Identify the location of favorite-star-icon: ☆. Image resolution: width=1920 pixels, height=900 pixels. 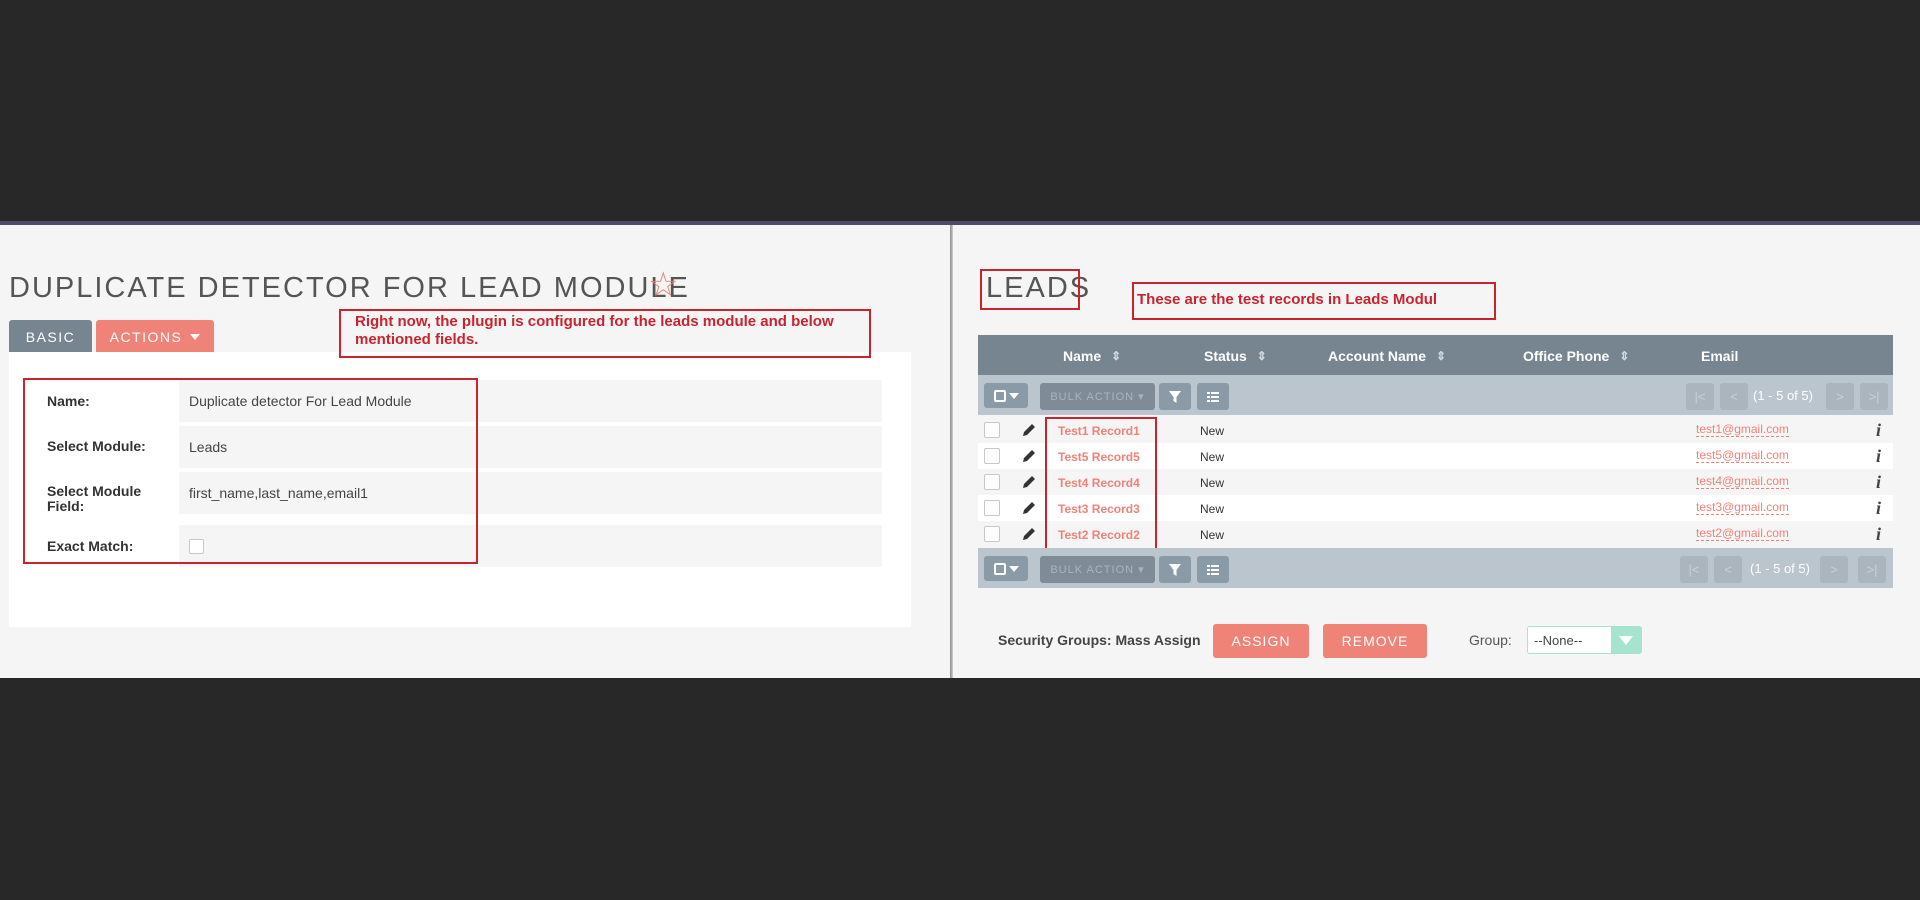
(663, 285).